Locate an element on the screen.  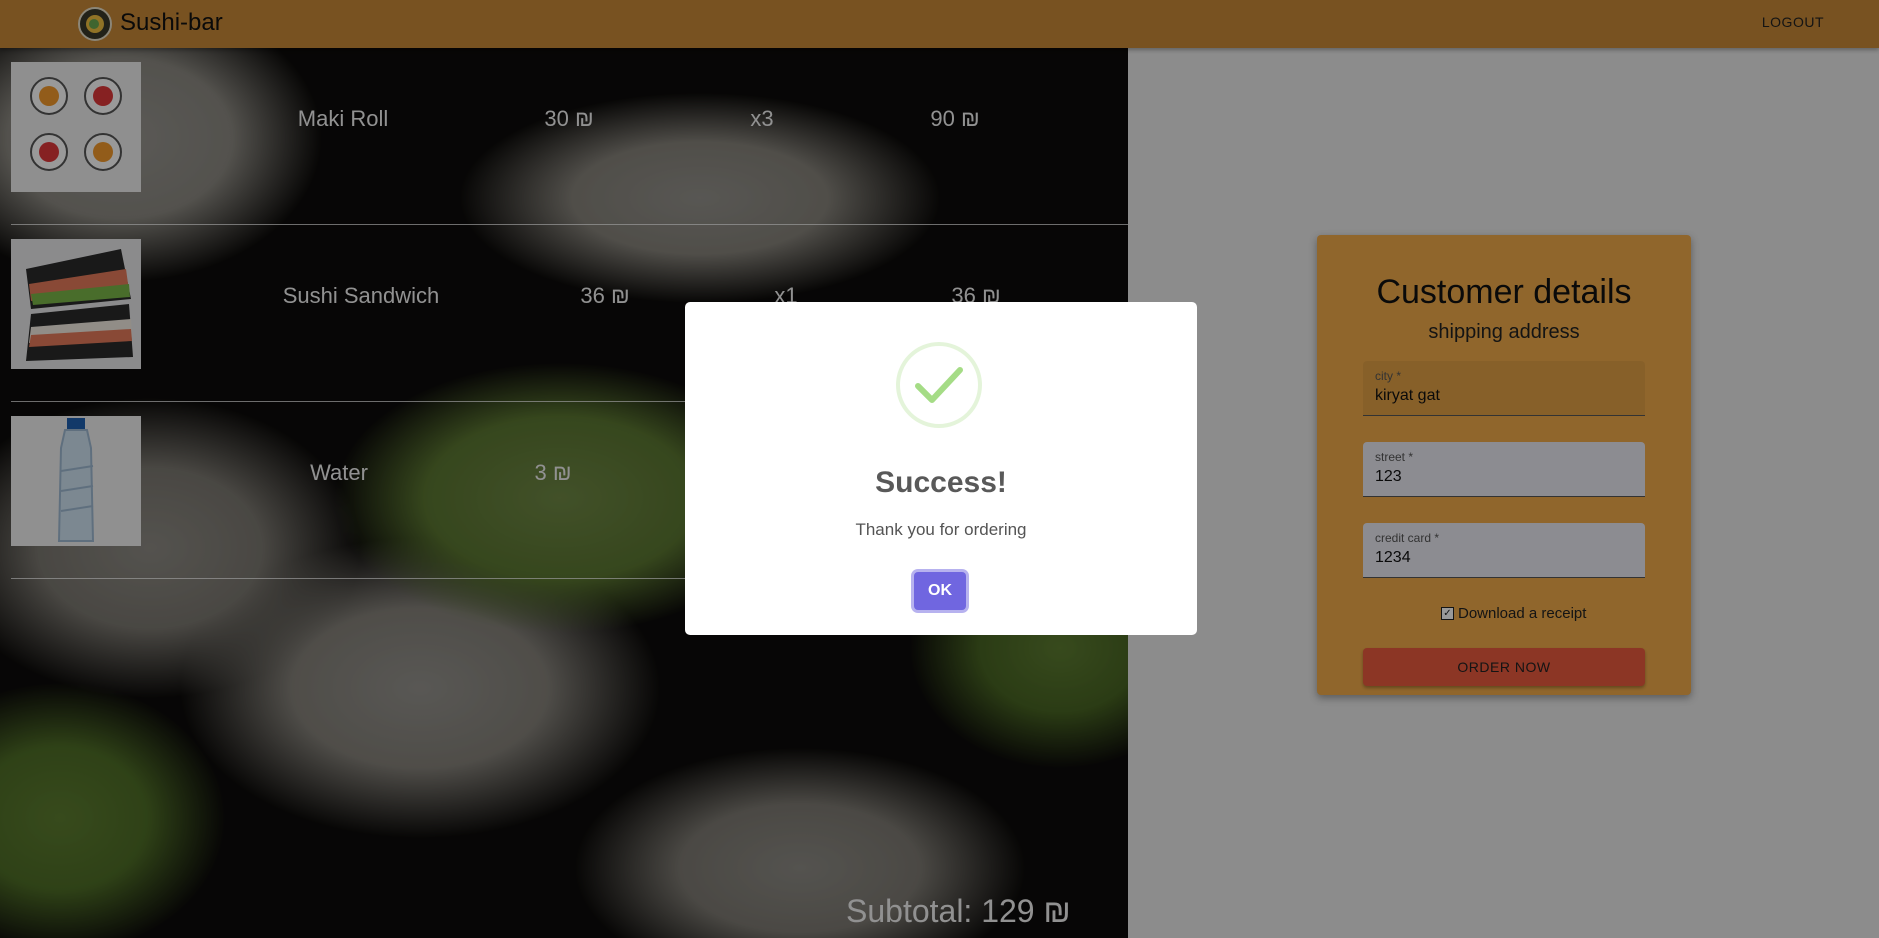
success-dialog: Success! Thank you for ordering OK is located at coordinates (941, 468).